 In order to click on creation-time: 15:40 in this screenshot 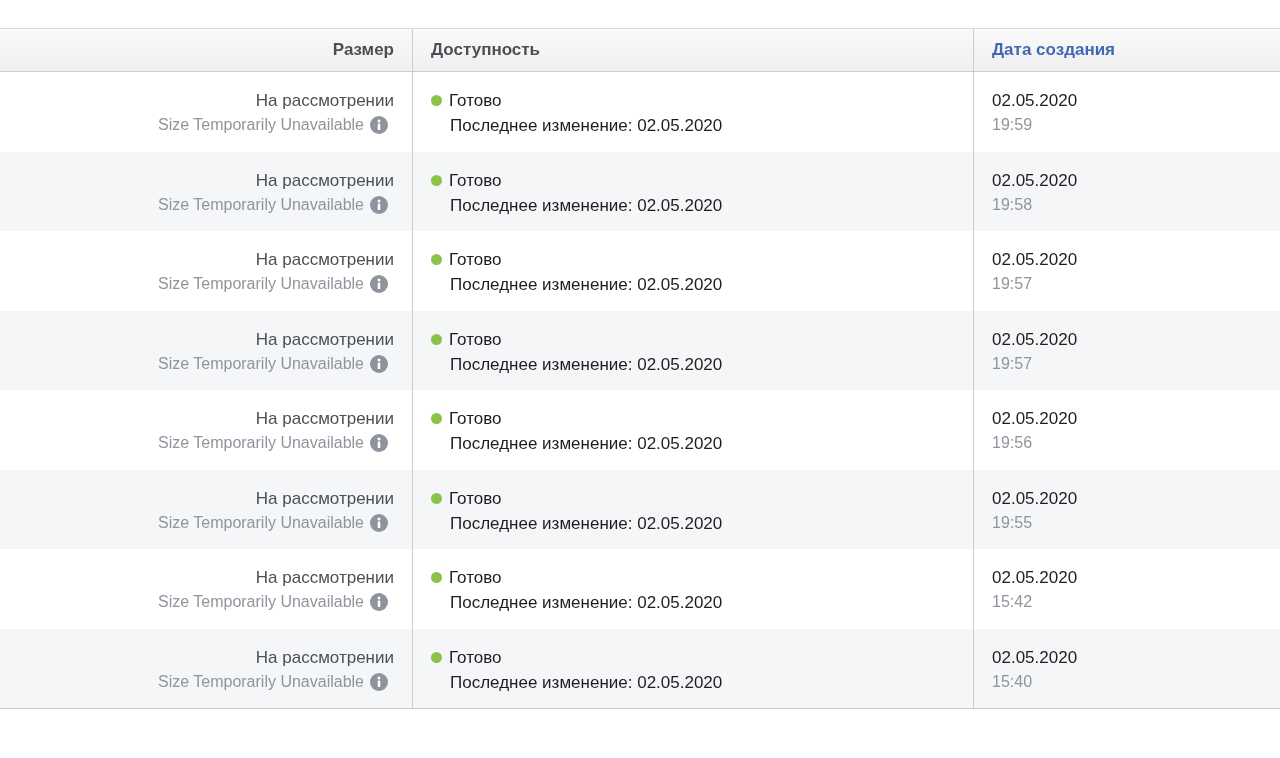, I will do `click(1013, 681)`.